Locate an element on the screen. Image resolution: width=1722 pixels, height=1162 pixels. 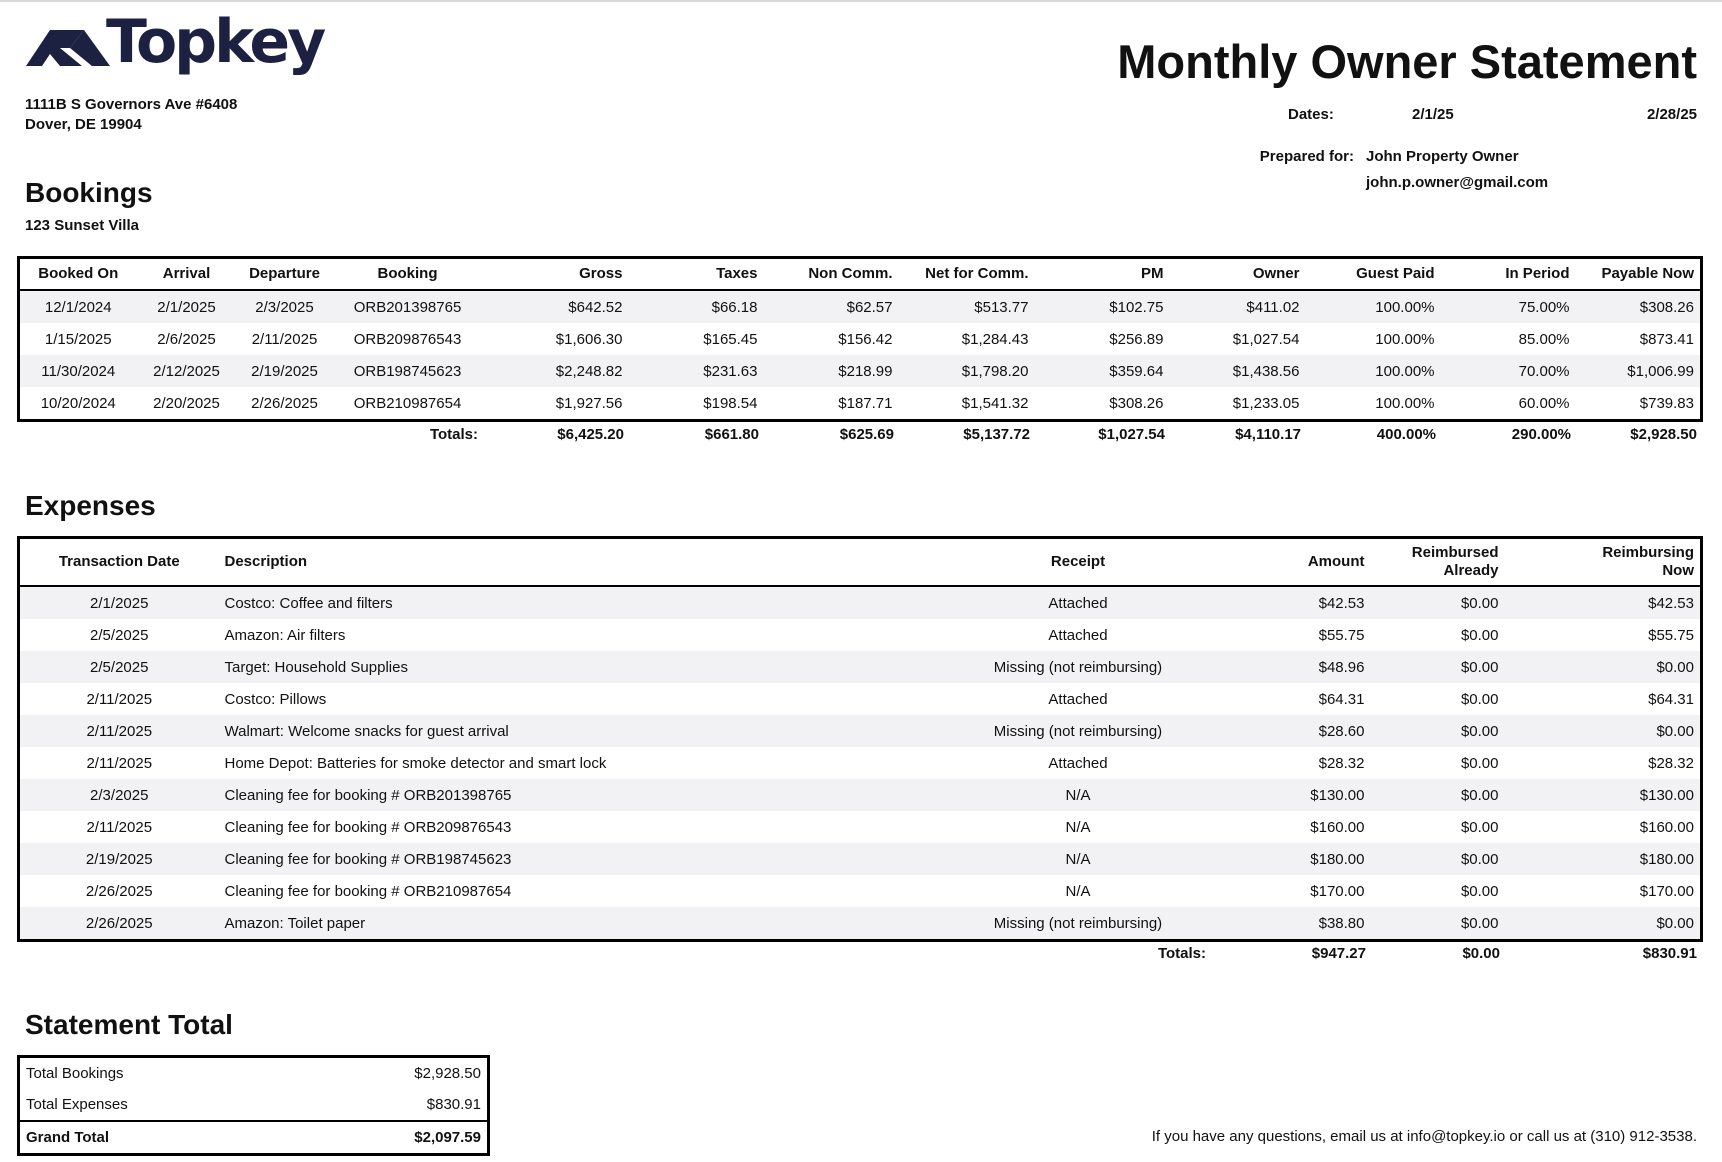
col-guest-paid: Guest Paid is located at coordinates (1373, 274).